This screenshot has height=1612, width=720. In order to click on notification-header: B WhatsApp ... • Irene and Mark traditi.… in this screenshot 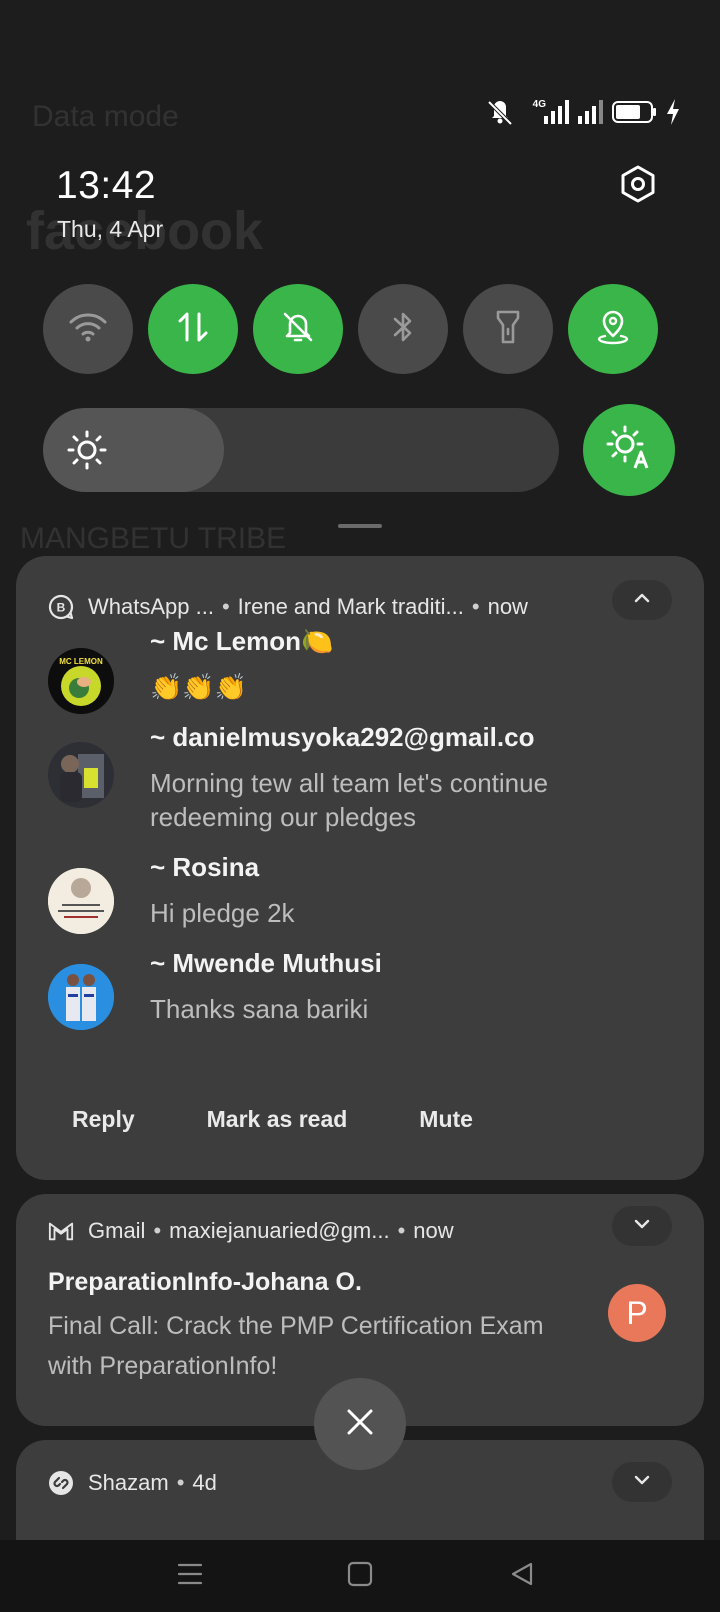, I will do `click(360, 607)`.